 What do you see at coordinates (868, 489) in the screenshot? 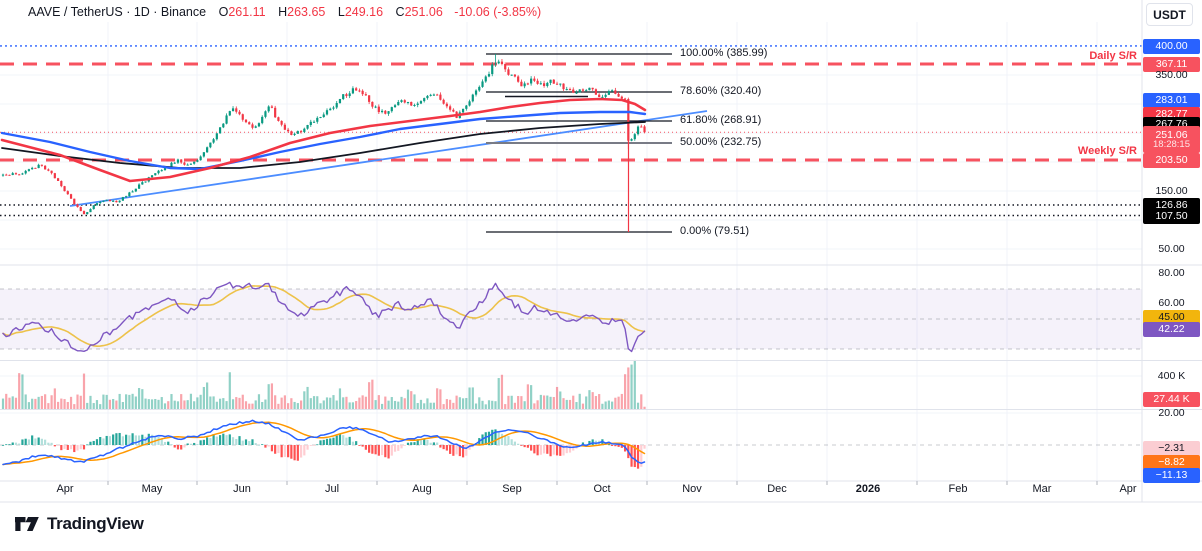
I see `month-label-2026: 2026` at bounding box center [868, 489].